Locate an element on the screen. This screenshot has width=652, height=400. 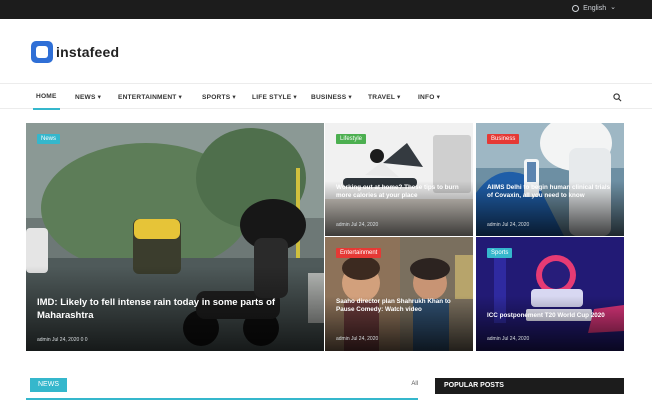
nav-business: BUSINESS ▾ is located at coordinates (331, 97).